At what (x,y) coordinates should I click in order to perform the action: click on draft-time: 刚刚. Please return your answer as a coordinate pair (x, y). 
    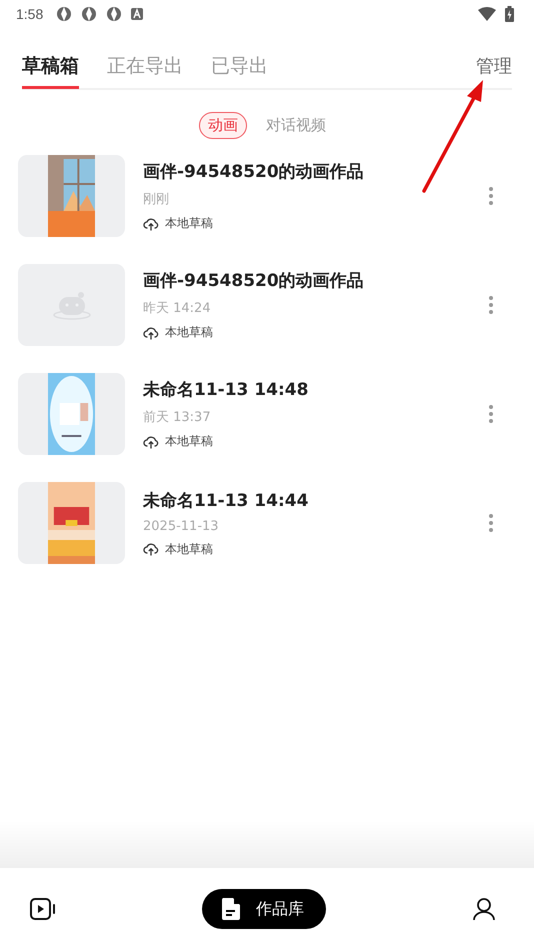
    Looking at the image, I should click on (156, 199).